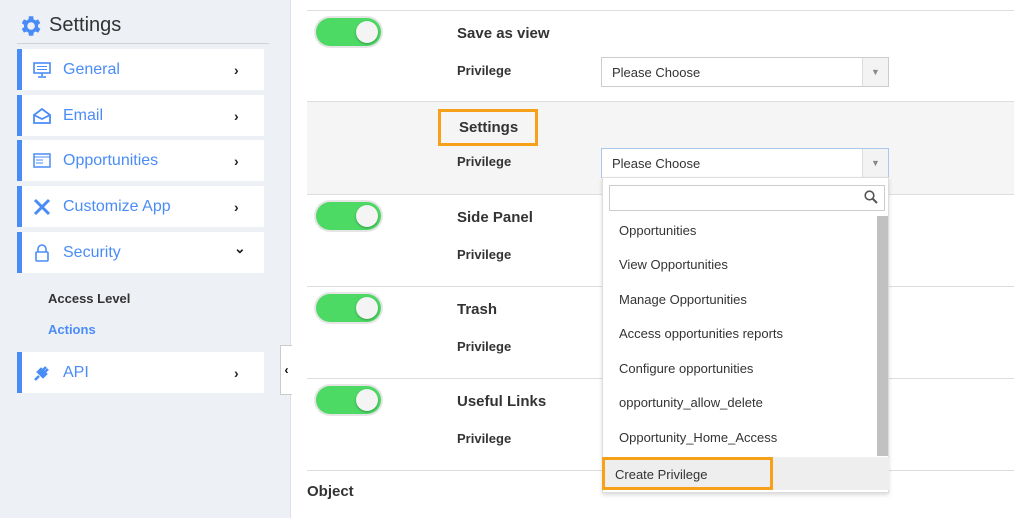 This screenshot has height=518, width=1014. I want to click on window-icon, so click(42, 160).